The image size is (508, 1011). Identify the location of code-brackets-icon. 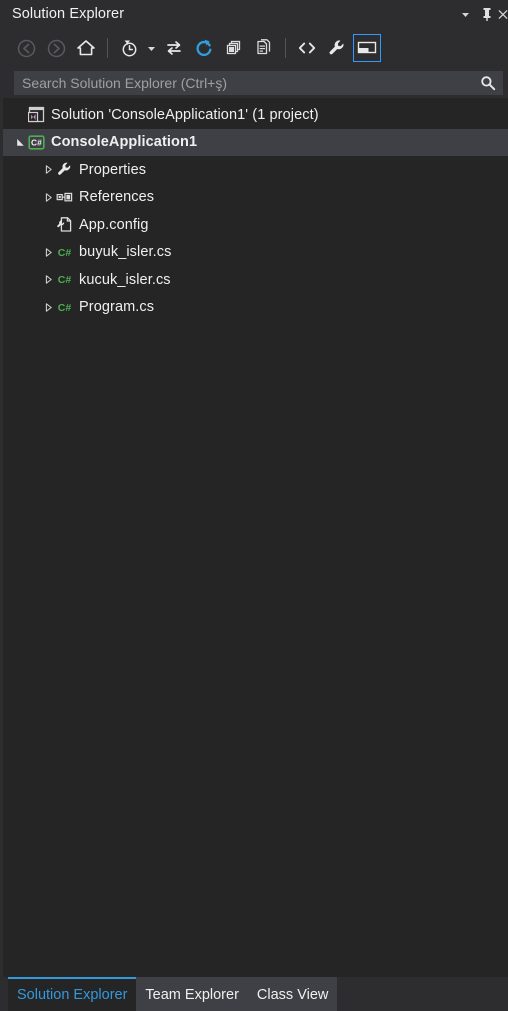
(307, 48).